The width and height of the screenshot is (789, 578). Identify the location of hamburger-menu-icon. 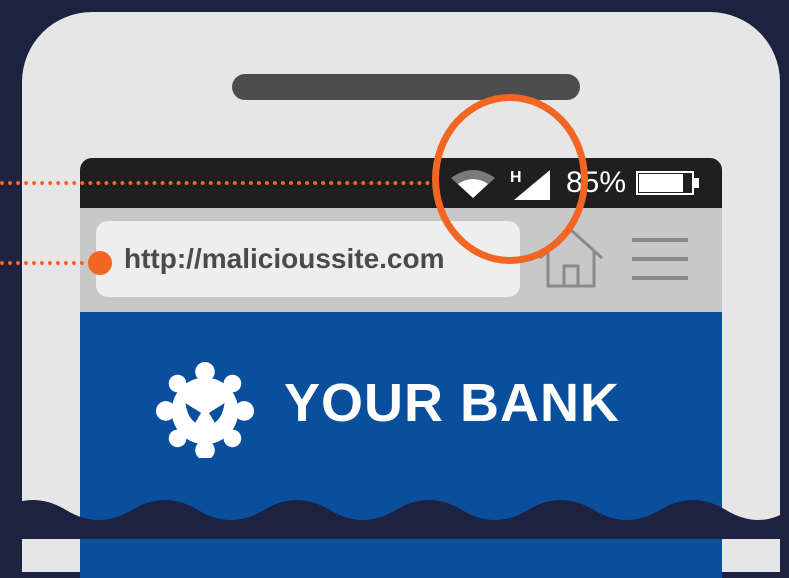
(660, 259).